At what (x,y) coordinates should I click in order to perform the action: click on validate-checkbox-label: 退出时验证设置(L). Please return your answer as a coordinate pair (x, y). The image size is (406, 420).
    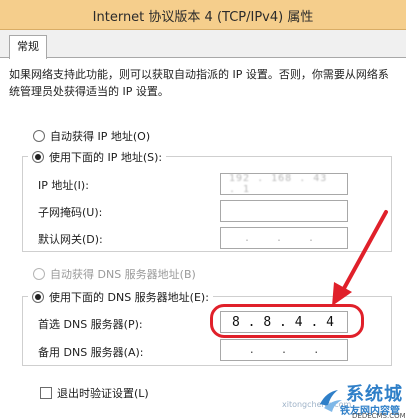
    Looking at the image, I should click on (103, 393).